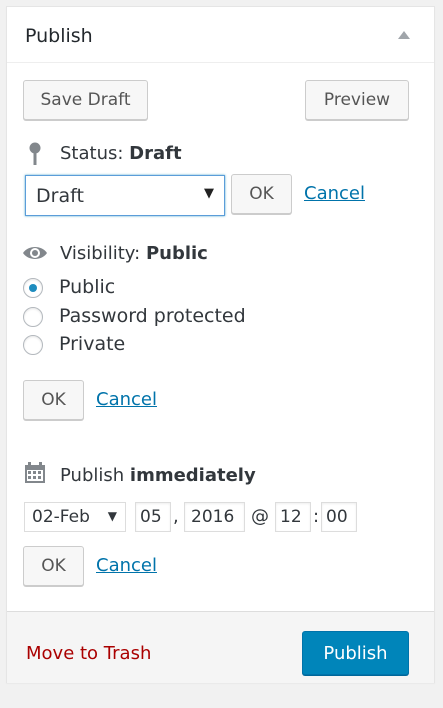  I want to click on day-input: 05, so click(153, 517).